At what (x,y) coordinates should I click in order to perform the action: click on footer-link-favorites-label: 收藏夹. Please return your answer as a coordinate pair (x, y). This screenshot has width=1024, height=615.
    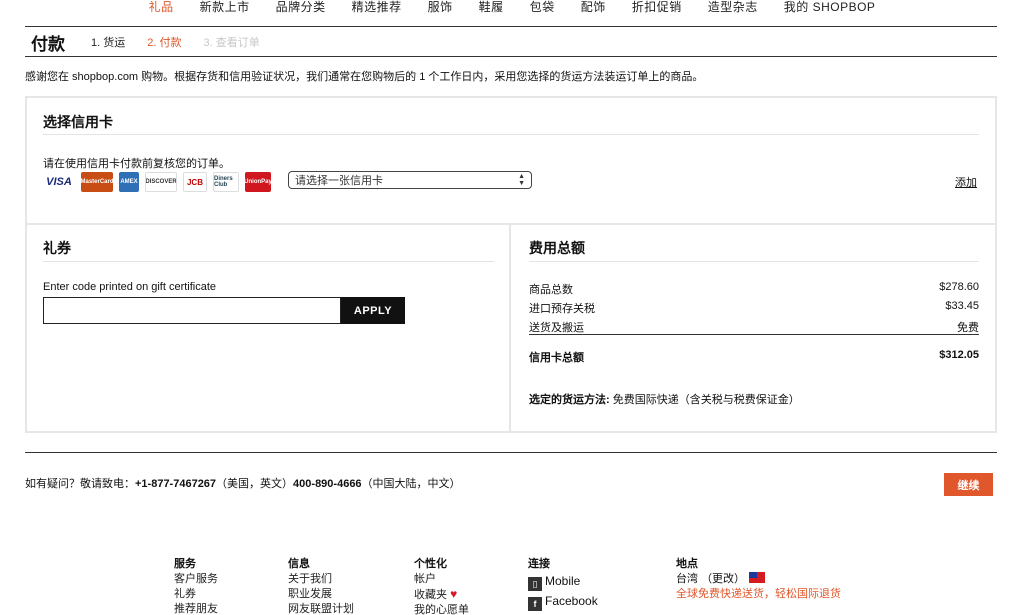
    Looking at the image, I should click on (430, 595).